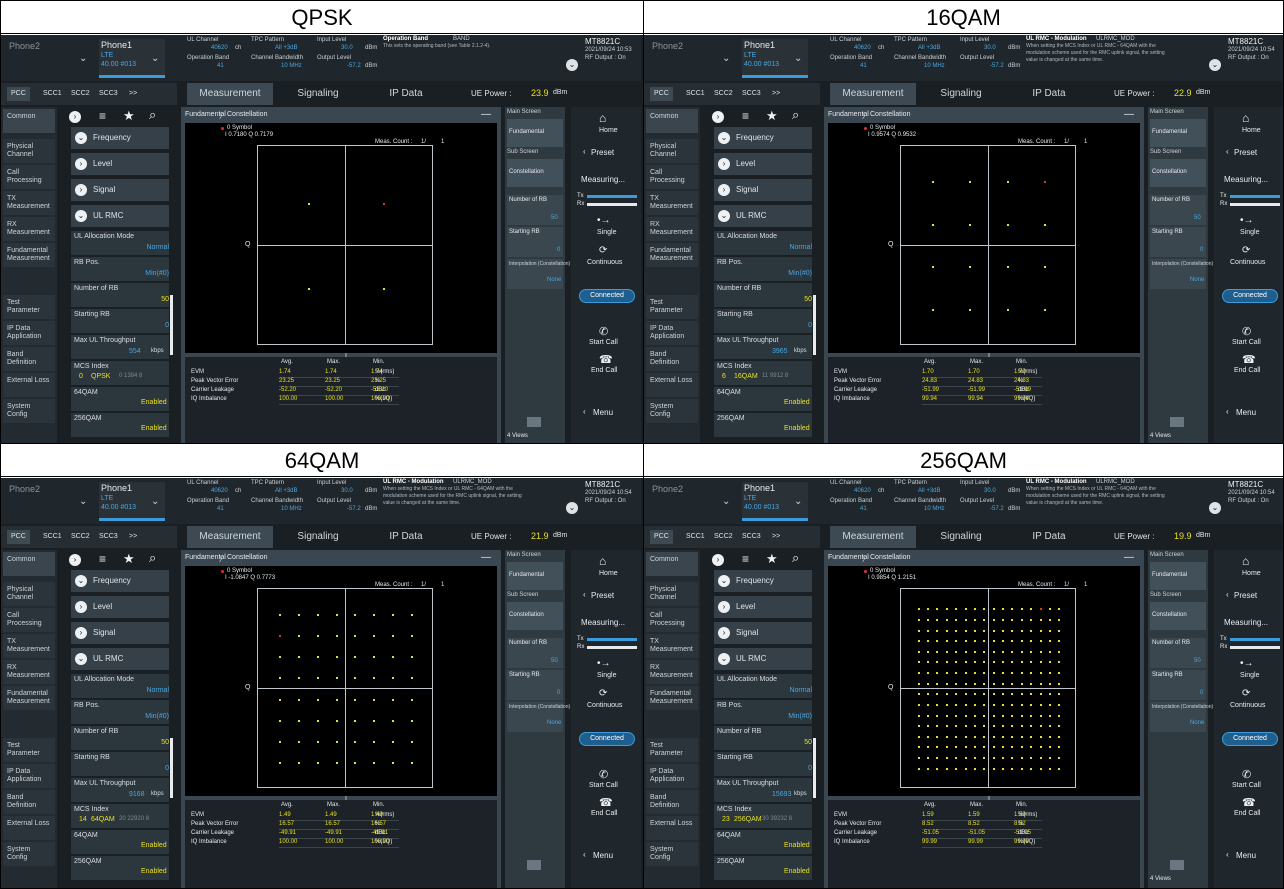 This screenshot has height=889, width=1284. Describe the element at coordinates (604, 705) in the screenshot. I see `continuous-button: Continuous` at that location.